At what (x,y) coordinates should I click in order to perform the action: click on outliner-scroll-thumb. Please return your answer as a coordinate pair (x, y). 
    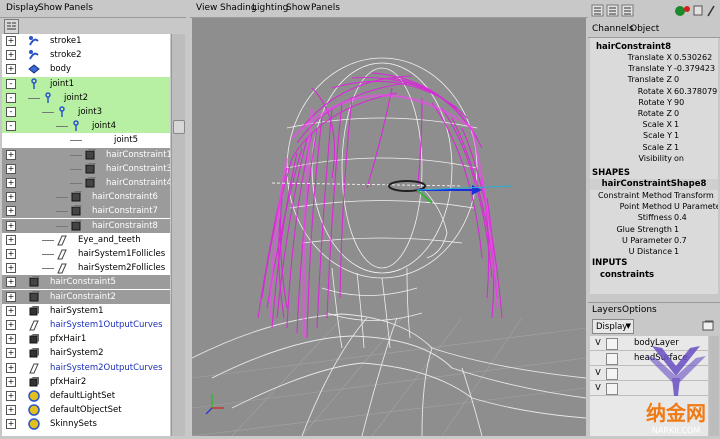
    Looking at the image, I should click on (179, 127).